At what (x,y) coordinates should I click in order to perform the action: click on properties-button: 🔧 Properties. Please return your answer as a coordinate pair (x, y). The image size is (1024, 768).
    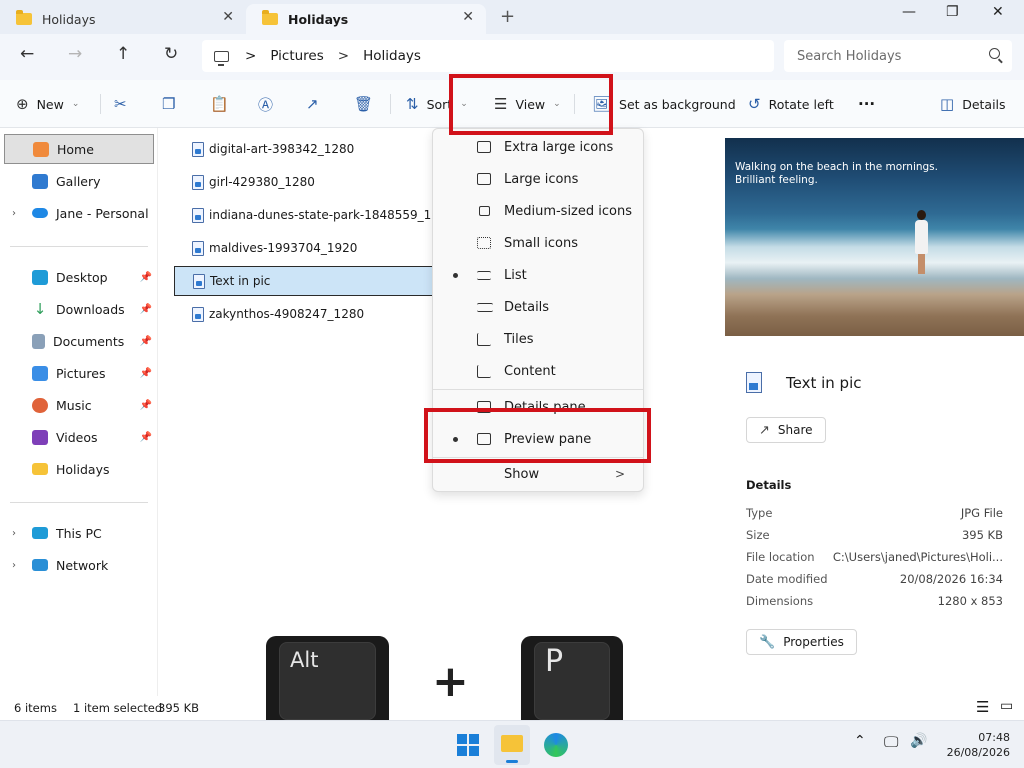
    Looking at the image, I should click on (801, 642).